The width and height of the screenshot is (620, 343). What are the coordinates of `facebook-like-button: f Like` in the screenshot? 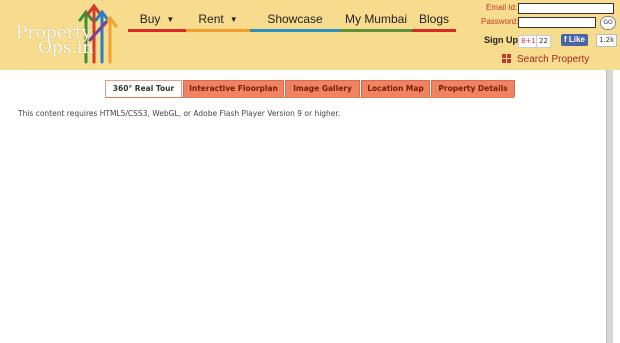 It's located at (574, 40).